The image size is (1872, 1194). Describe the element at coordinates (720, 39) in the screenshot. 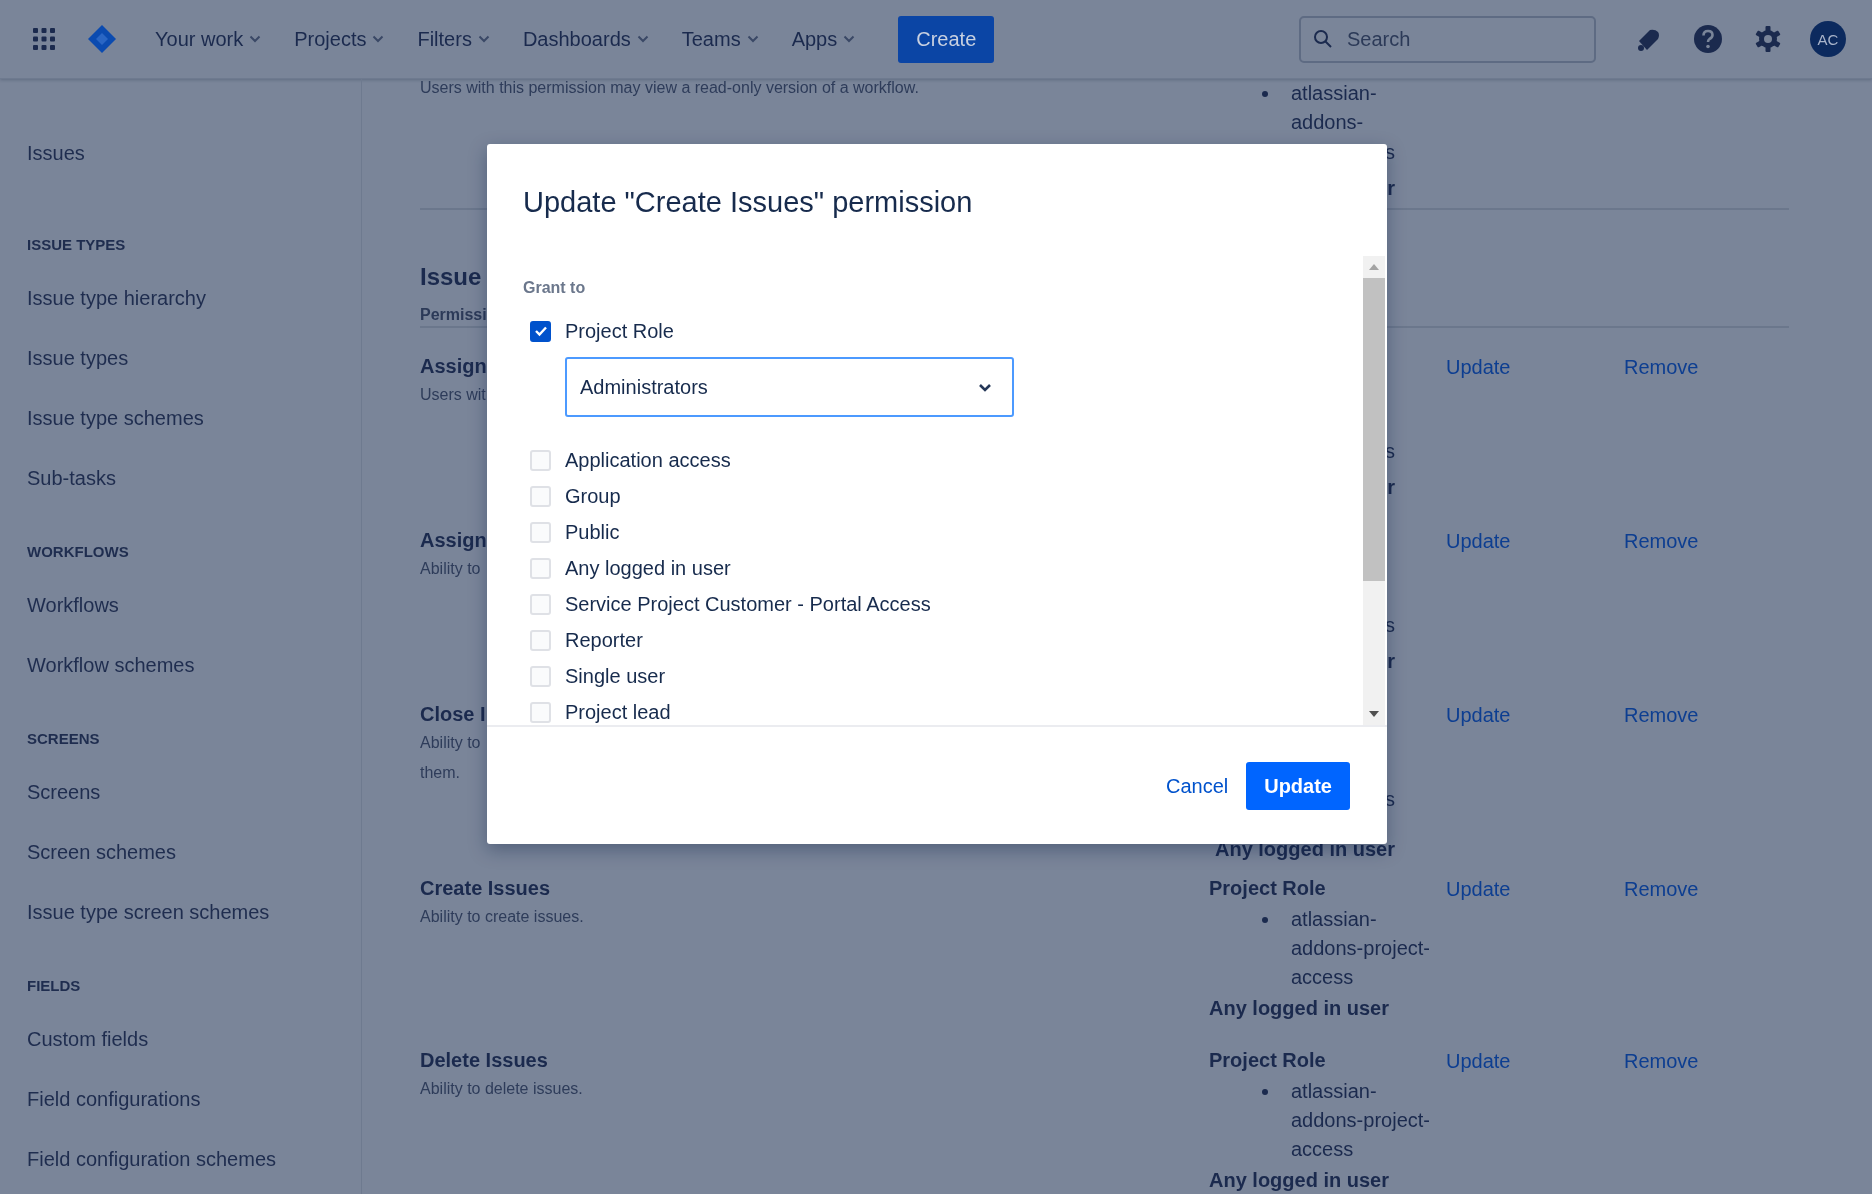

I see `nav-menu-button: Teams` at that location.